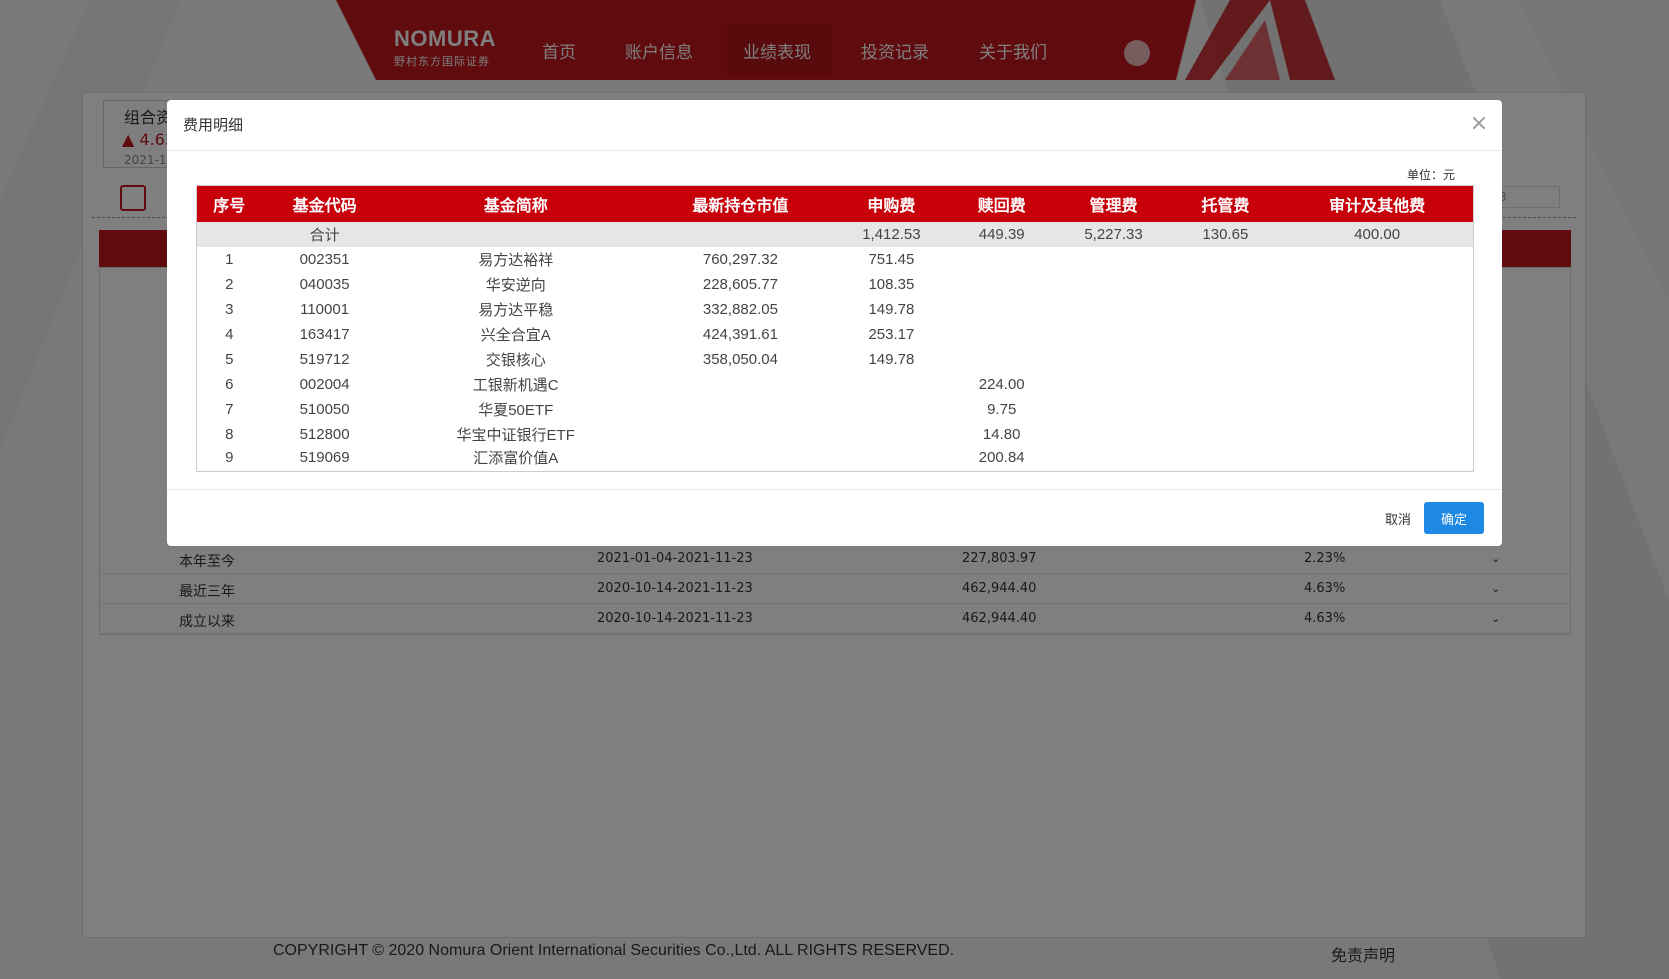 This screenshot has height=979, width=1669. Describe the element at coordinates (515, 360) in the screenshot. I see `row-name: 交银核心` at that location.